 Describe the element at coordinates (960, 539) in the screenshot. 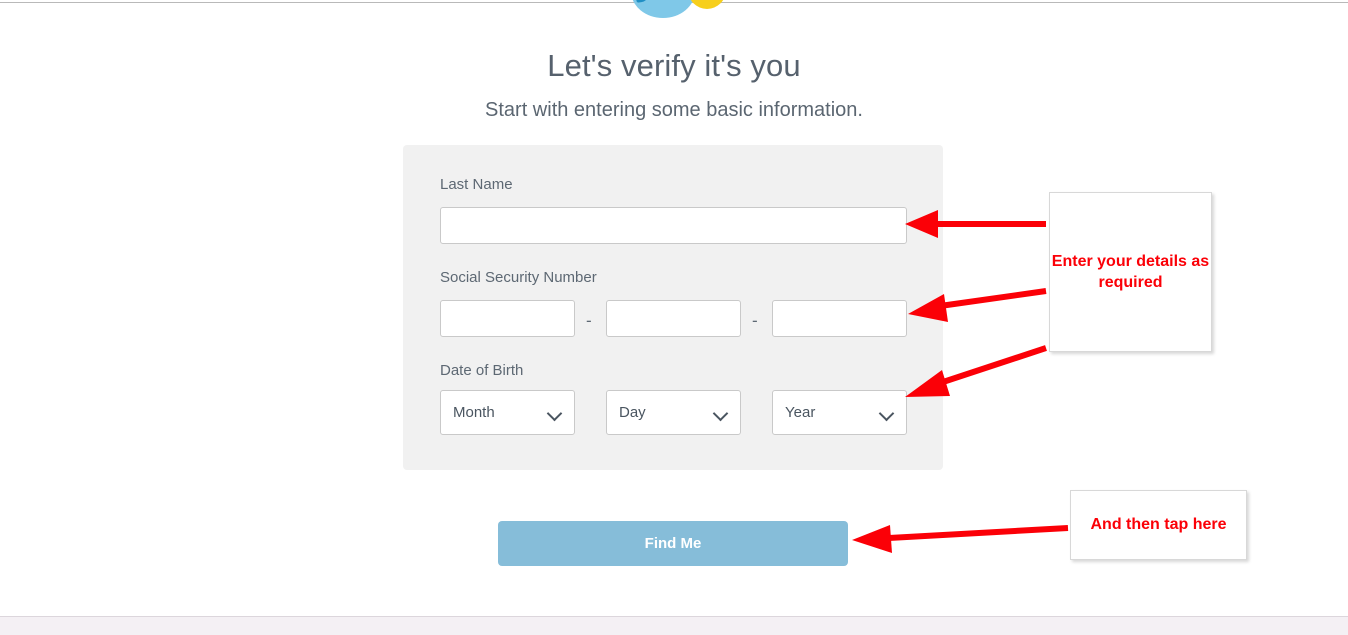

I see `annotation-arrow-find-me` at that location.